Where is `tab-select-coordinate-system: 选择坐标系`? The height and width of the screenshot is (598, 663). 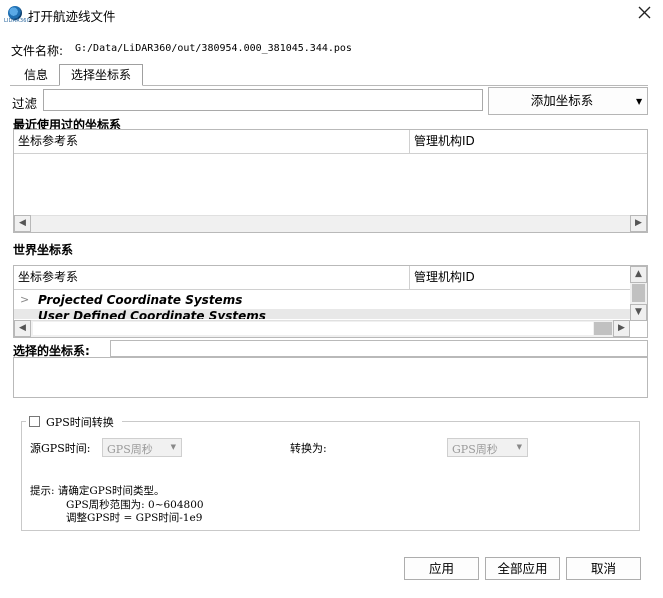
tab-select-coordinate-system: 选择坐标系 is located at coordinates (101, 75).